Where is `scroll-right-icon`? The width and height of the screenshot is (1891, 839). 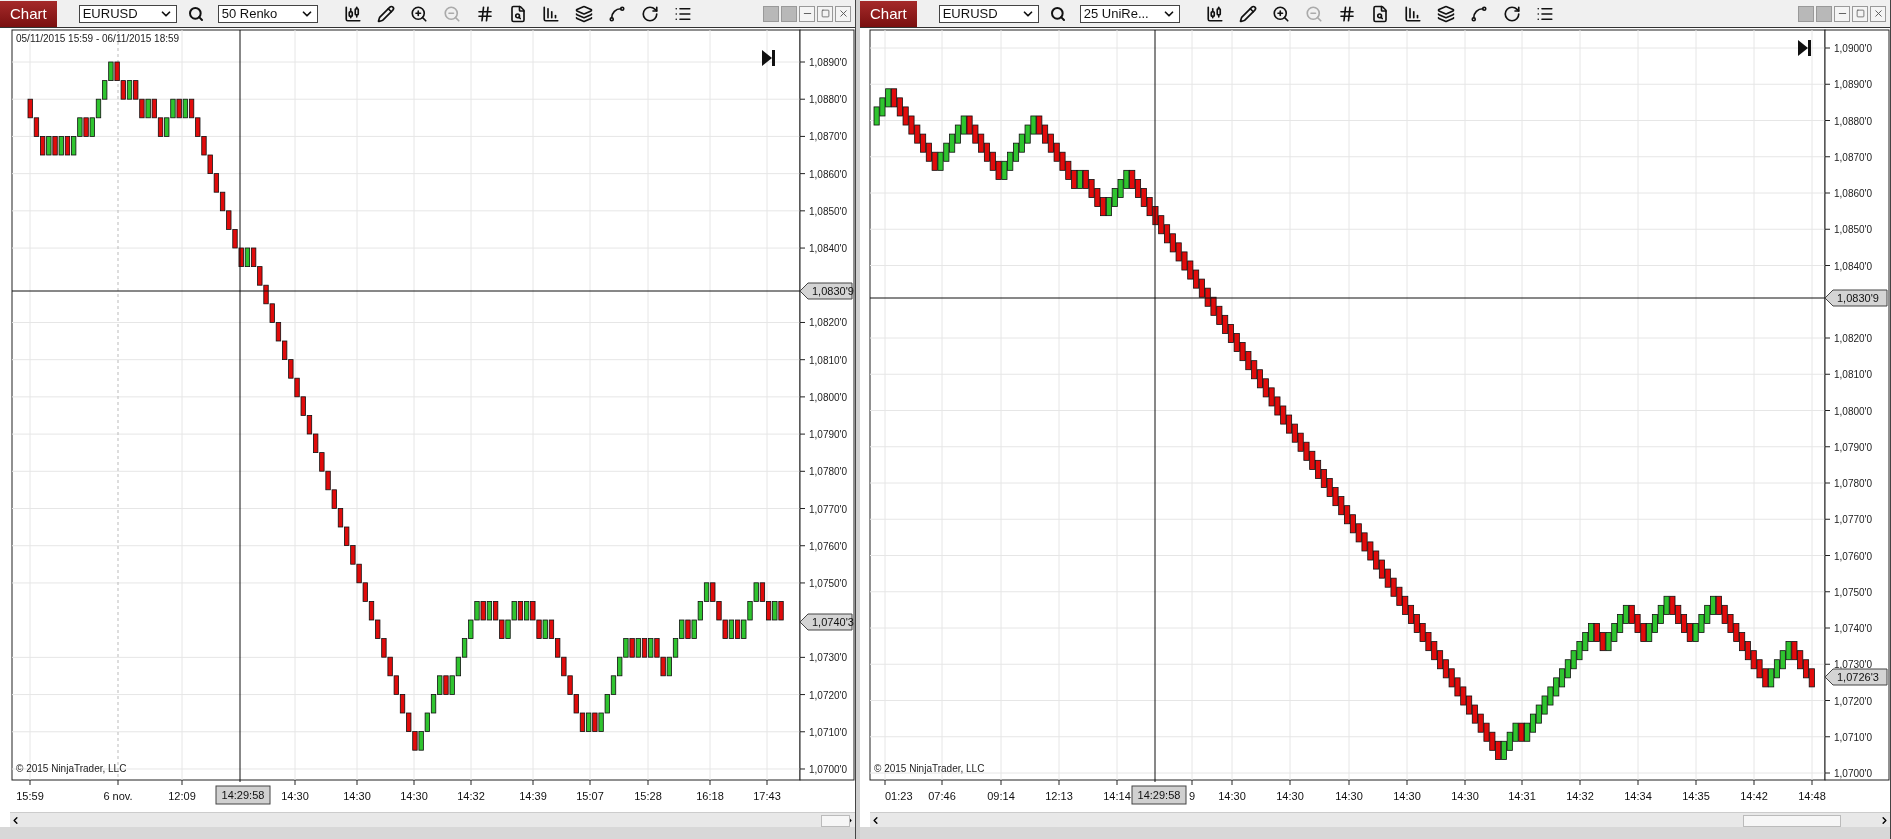 scroll-right-icon is located at coordinates (1884, 820).